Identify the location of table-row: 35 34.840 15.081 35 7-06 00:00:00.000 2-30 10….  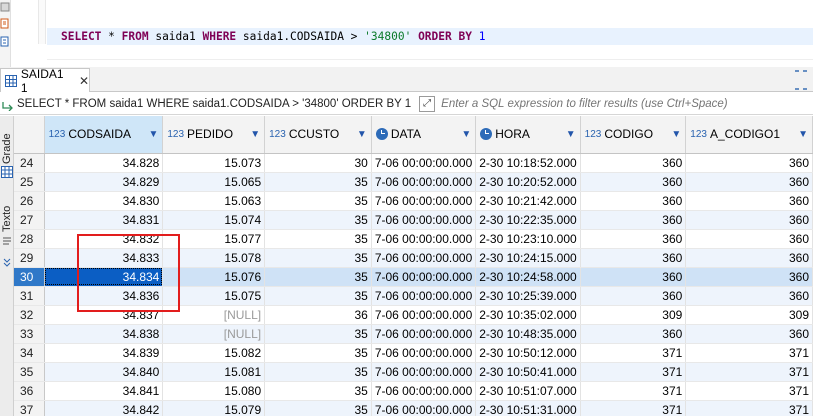
(413, 372).